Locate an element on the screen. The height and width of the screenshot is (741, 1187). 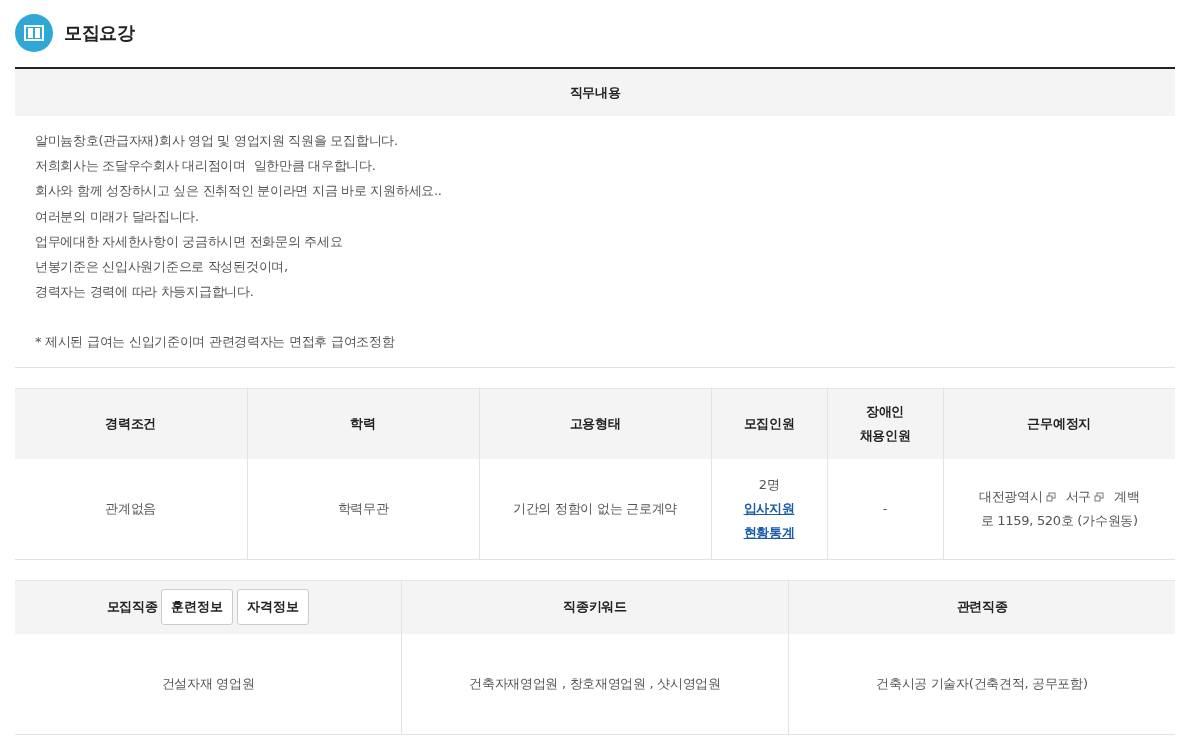
column-header: 장애인 is located at coordinates (885, 411).